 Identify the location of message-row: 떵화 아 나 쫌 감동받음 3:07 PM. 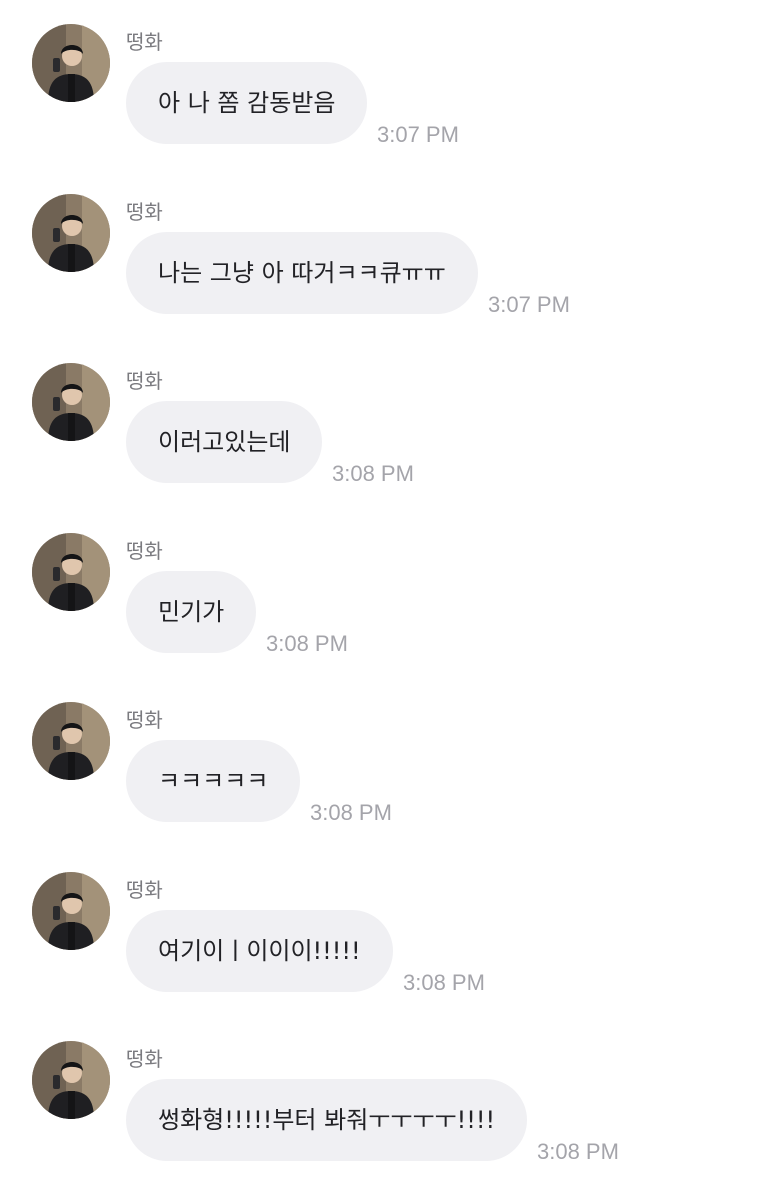
(387, 99).